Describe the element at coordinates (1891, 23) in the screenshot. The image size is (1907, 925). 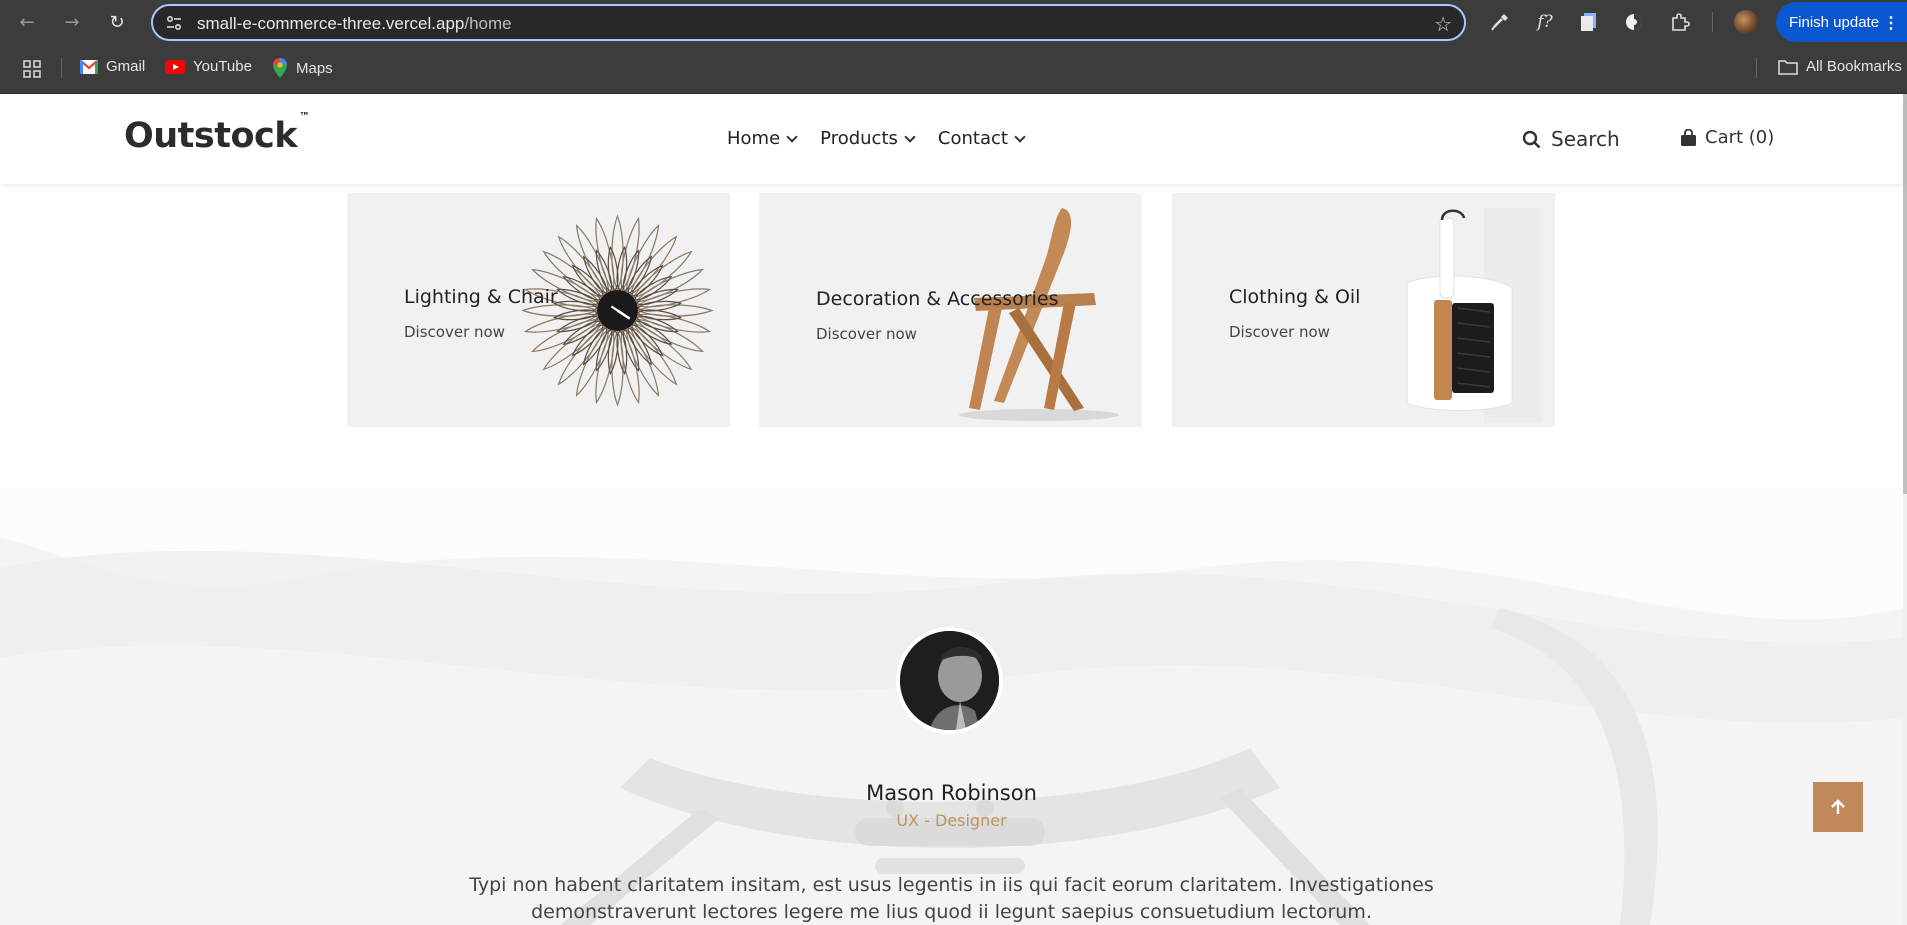
I see `more-options-icon: ⋮` at that location.